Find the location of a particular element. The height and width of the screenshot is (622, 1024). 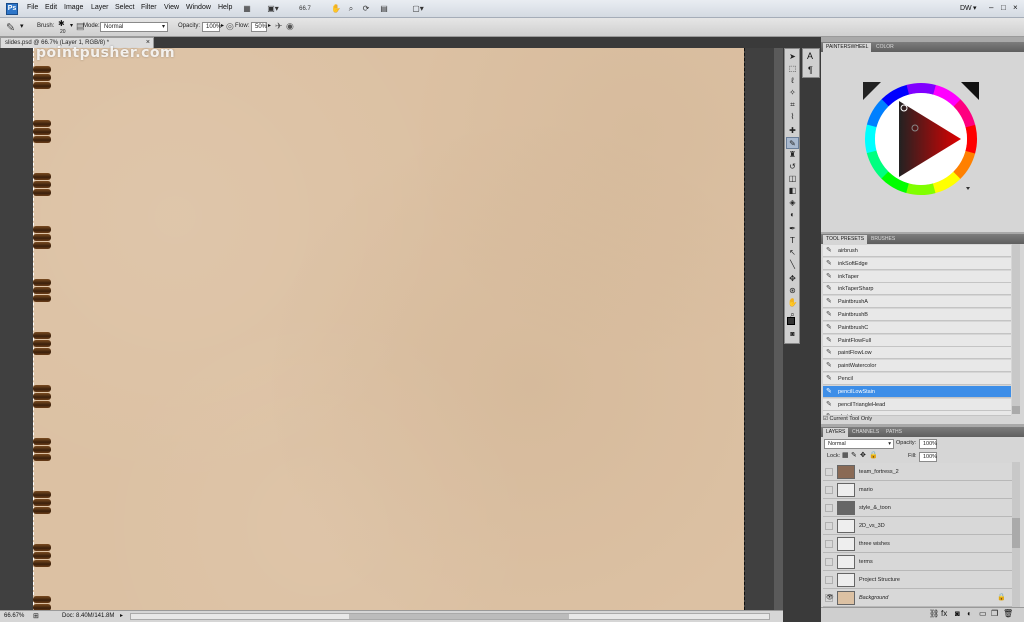

lock-all-icon: 🔒 is located at coordinates (873, 455).